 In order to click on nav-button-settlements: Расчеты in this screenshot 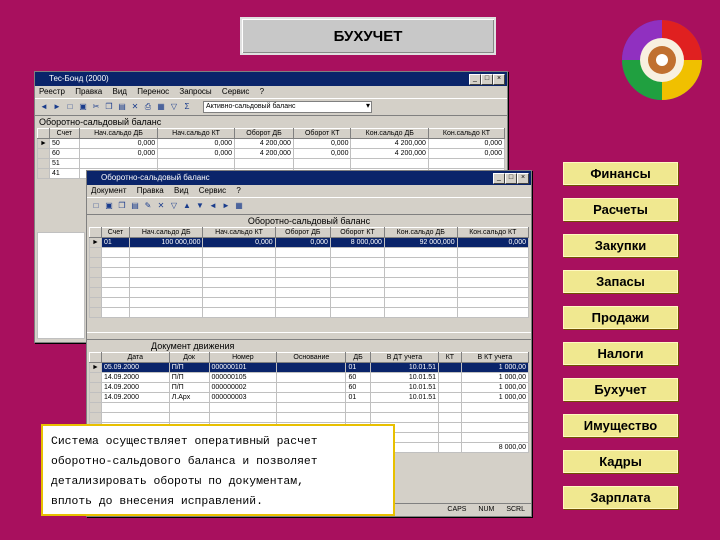, I will do `click(620, 209)`.